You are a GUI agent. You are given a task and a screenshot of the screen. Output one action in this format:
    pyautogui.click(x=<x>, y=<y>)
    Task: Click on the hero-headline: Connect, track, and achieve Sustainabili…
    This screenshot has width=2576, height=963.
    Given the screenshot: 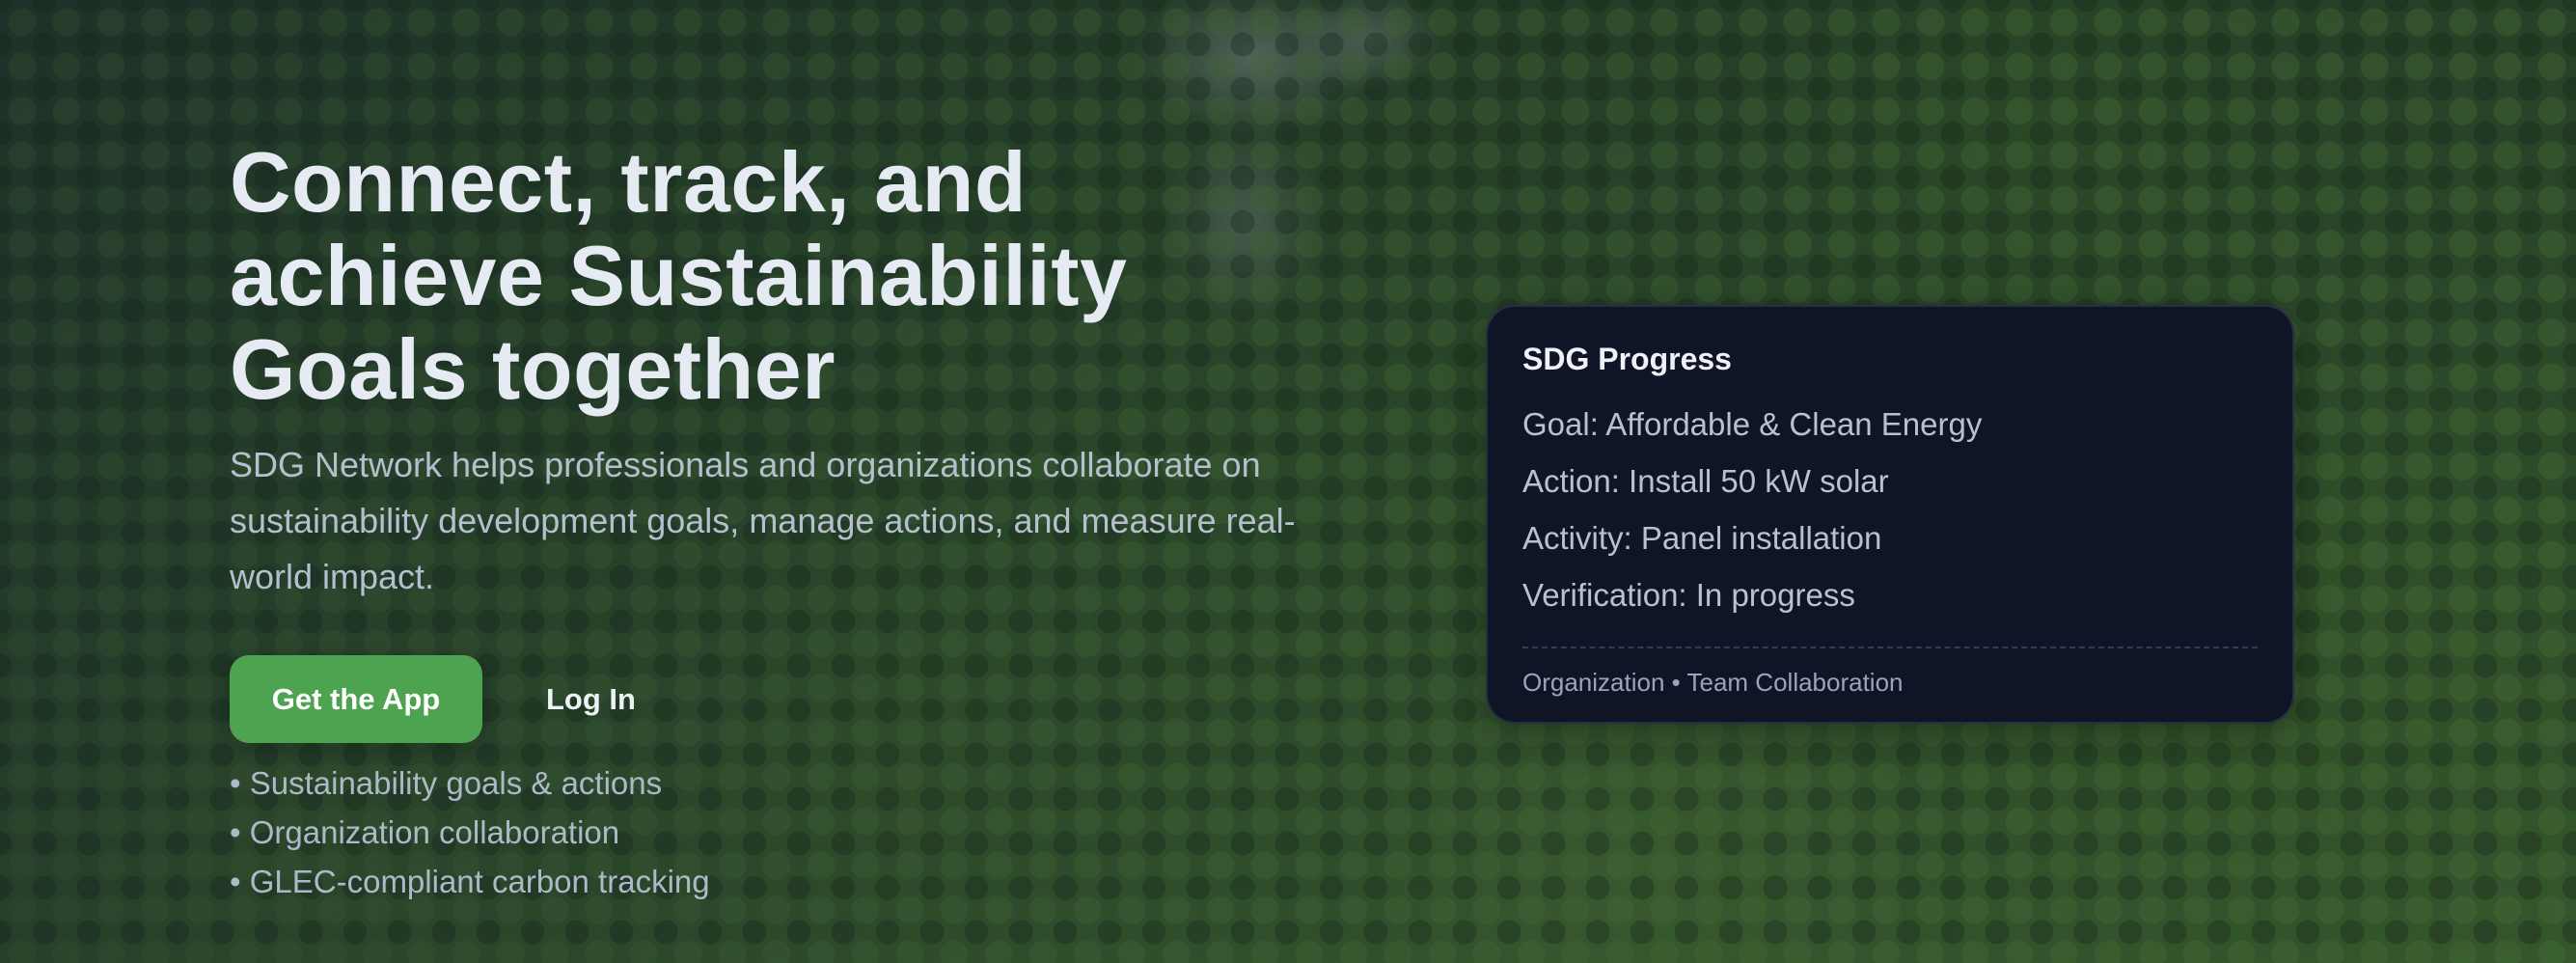 What is the action you would take?
    pyautogui.click(x=679, y=275)
    